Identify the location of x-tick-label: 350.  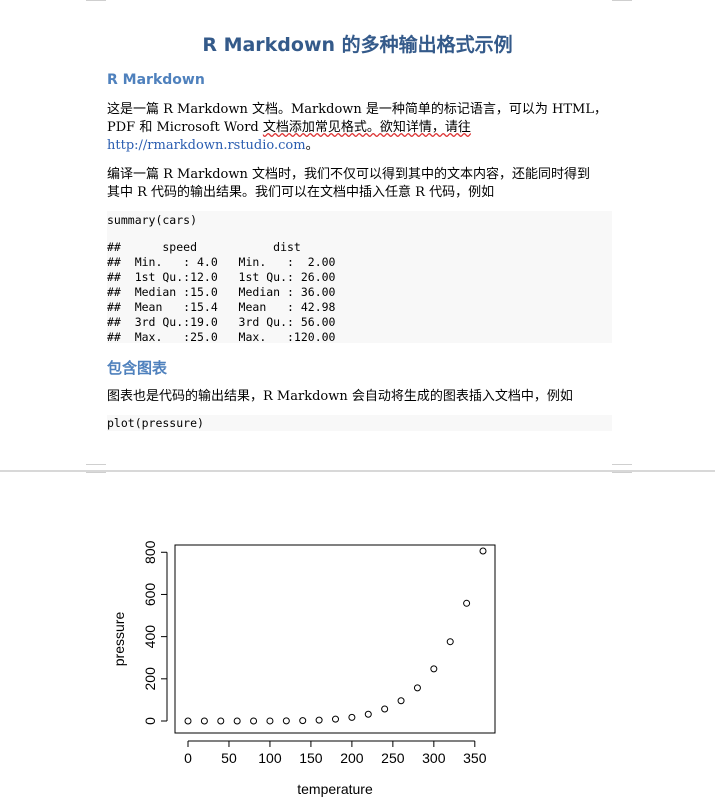
(475, 758).